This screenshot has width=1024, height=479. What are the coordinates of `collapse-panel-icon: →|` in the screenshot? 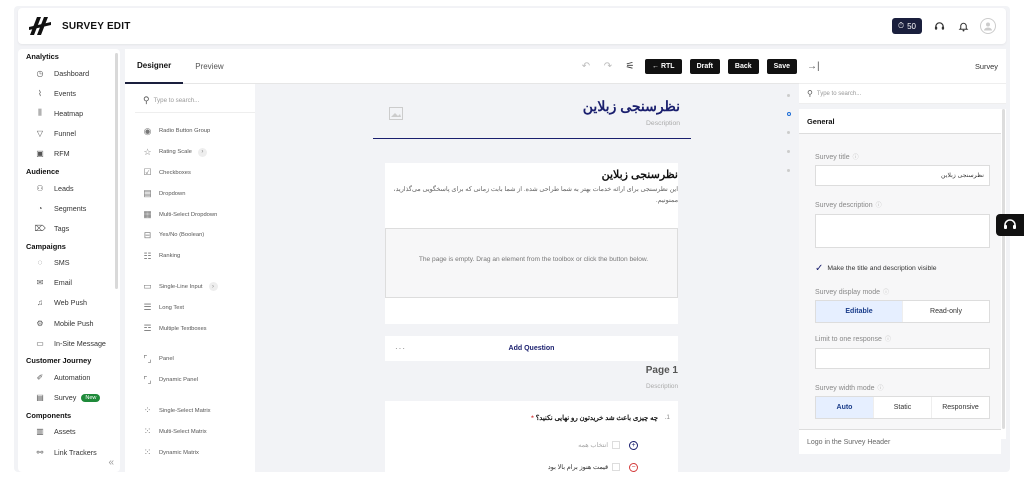 It's located at (813, 66).